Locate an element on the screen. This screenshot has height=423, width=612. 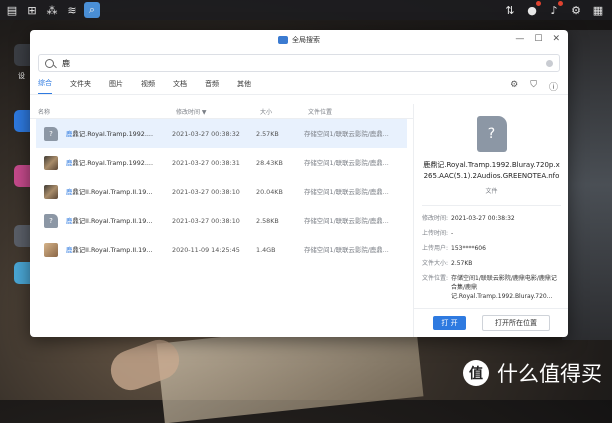
search-input: 鹿 is located at coordinates (66, 63).